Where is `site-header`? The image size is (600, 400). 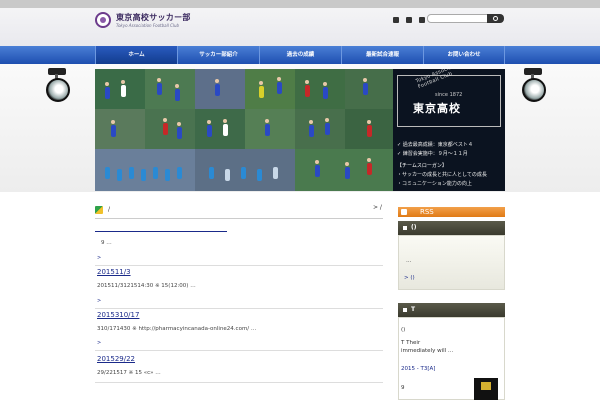 site-header is located at coordinates (300, 27).